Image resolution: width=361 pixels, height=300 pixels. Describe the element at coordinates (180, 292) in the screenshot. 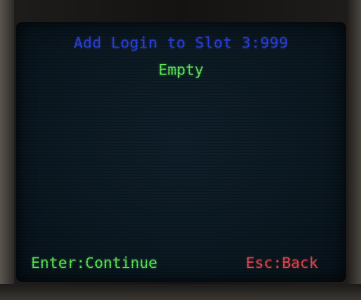

I see `bezel-bottom-edge` at that location.